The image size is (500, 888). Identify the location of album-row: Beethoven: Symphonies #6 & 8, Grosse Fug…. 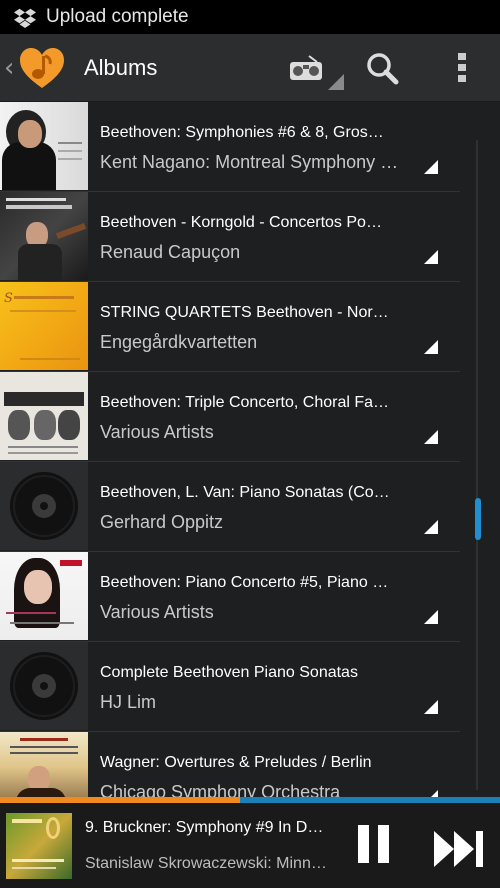
(230, 147).